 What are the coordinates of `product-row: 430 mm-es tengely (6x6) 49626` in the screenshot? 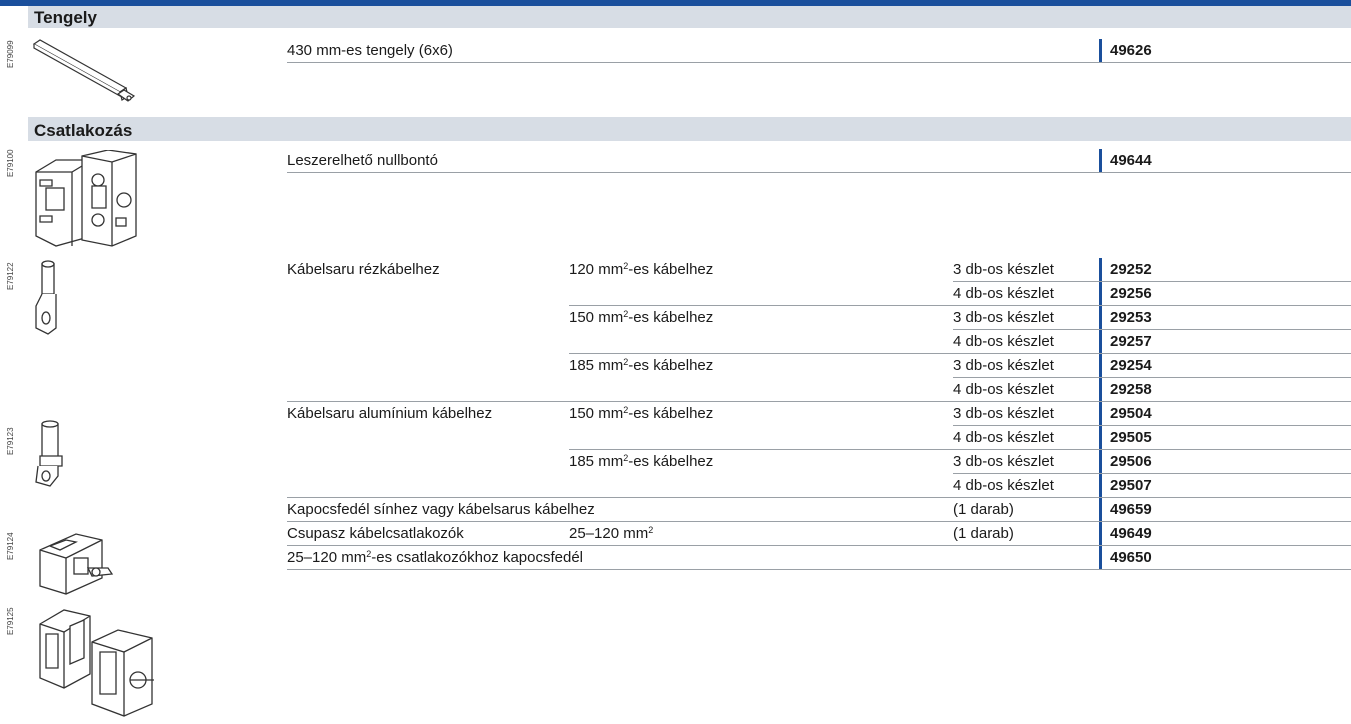 It's located at (819, 50).